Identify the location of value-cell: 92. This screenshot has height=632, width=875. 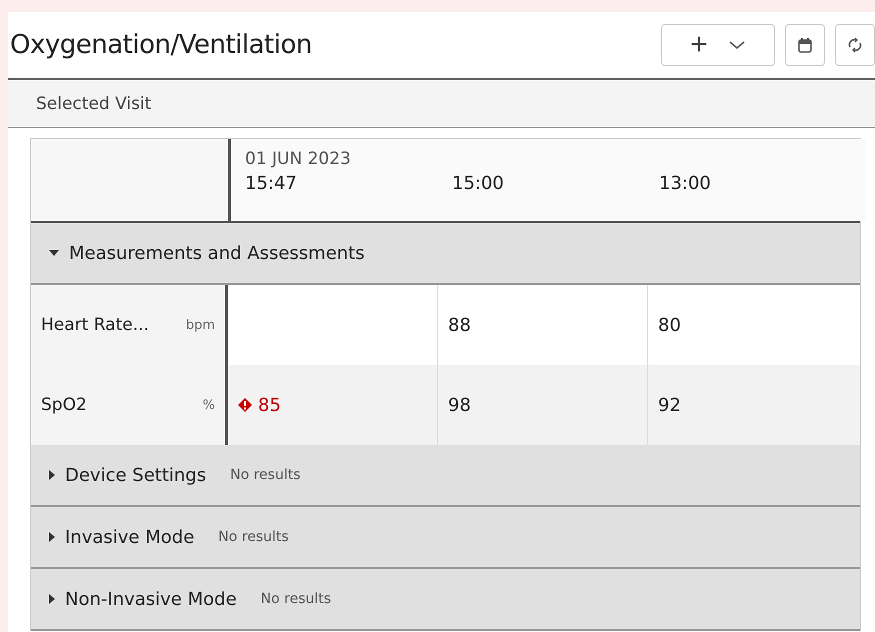
(669, 405).